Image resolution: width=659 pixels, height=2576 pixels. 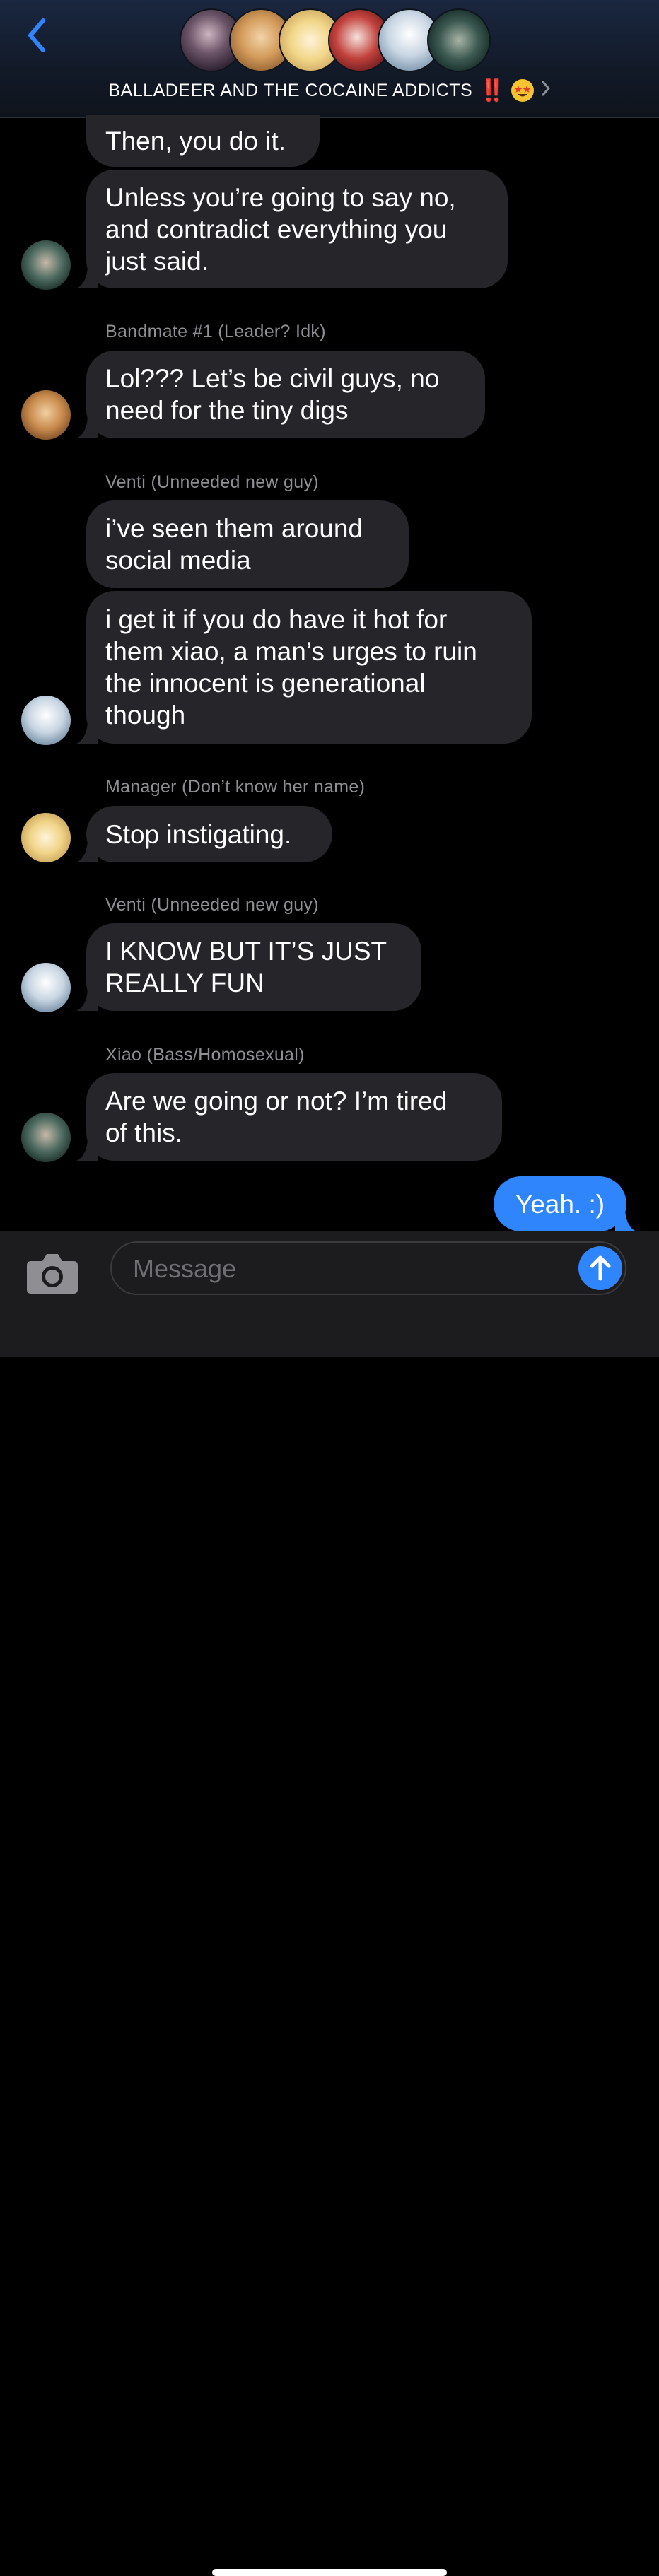 I want to click on message-field, so click(x=368, y=1268).